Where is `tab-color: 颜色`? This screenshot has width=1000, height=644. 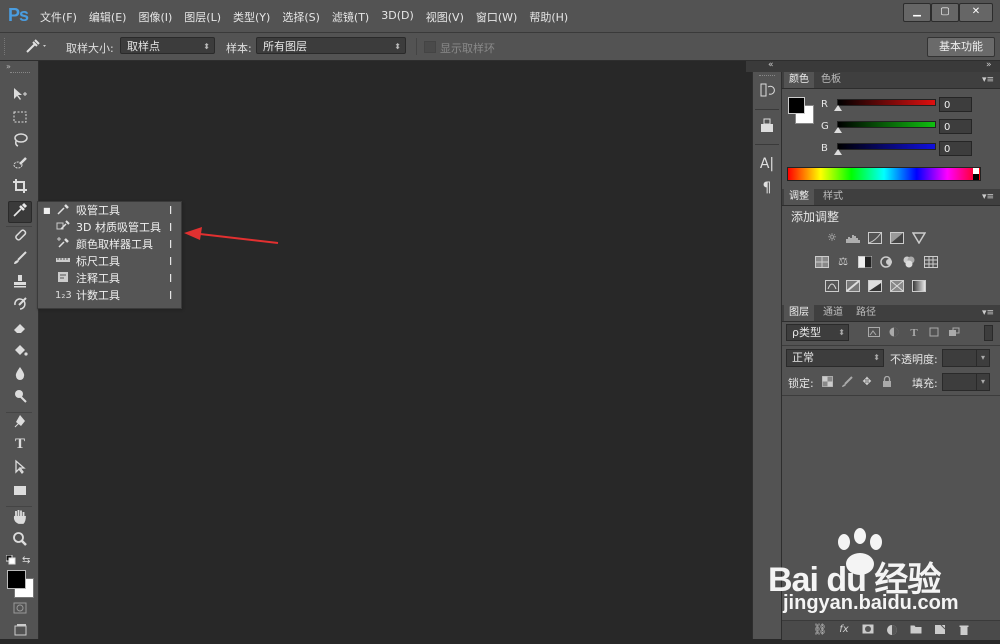 tab-color: 颜色 is located at coordinates (799, 80).